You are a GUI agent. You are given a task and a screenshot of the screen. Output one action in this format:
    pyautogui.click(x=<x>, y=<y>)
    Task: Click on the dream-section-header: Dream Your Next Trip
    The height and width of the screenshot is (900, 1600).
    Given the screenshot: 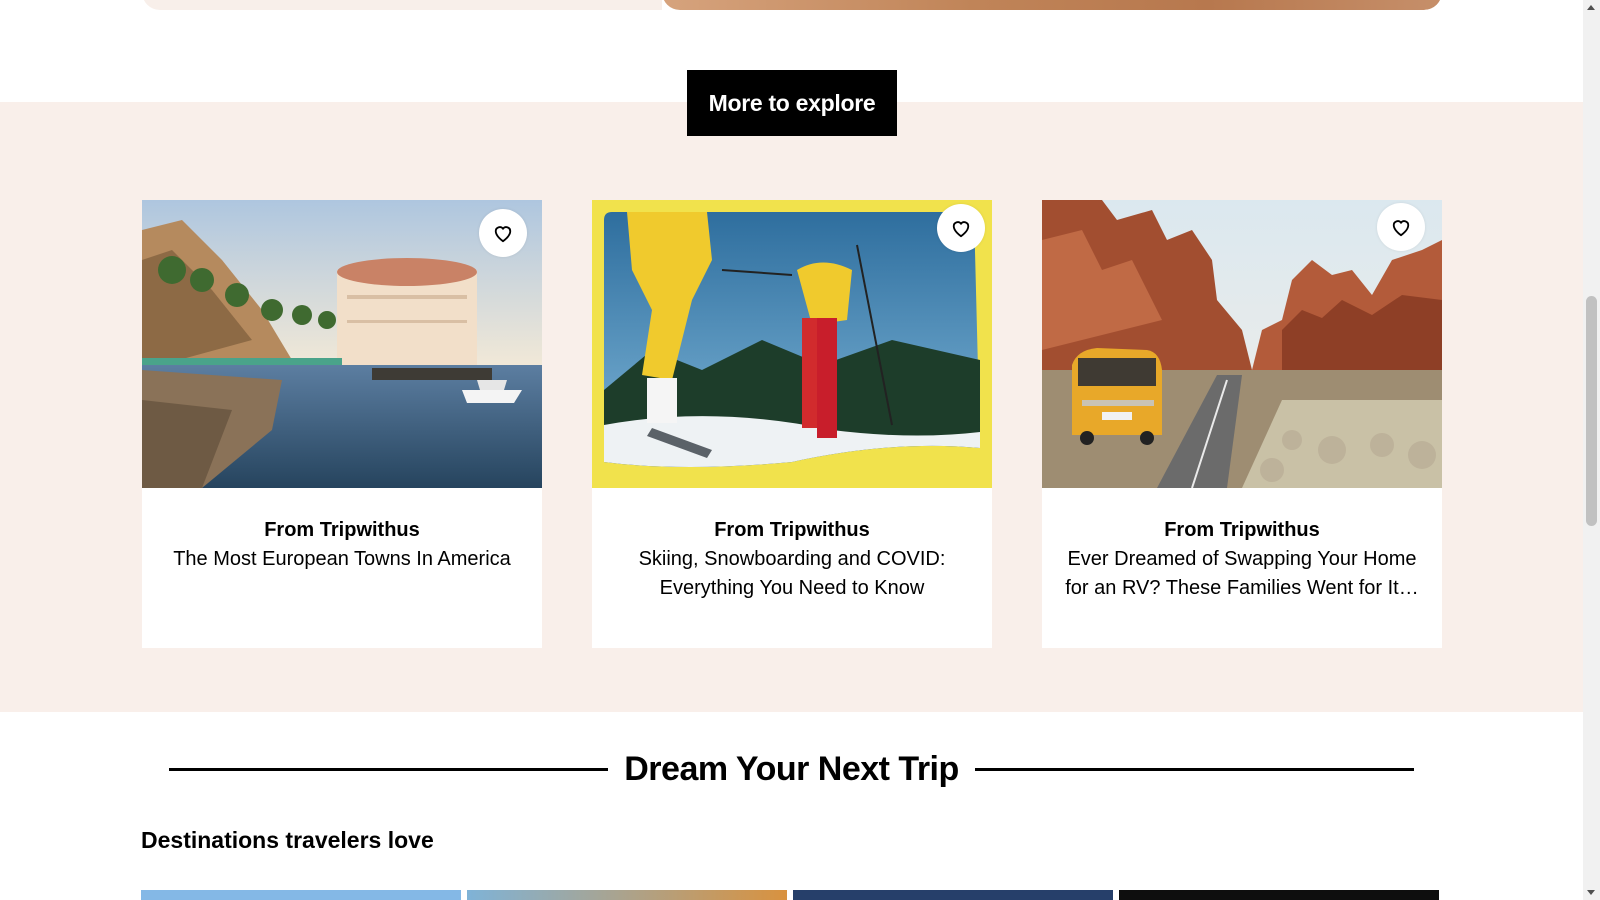 What is the action you would take?
    pyautogui.click(x=792, y=769)
    